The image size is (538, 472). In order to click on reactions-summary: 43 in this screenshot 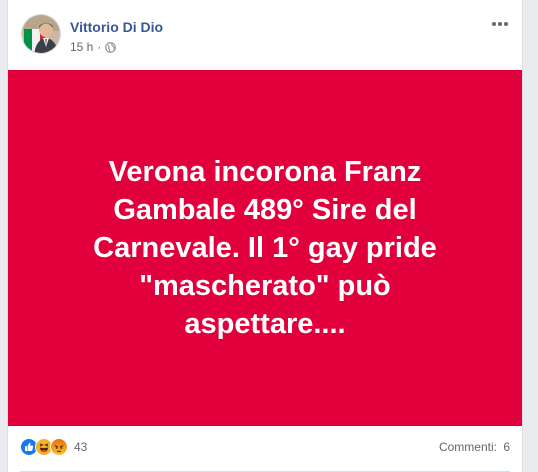, I will do `click(53, 447)`.